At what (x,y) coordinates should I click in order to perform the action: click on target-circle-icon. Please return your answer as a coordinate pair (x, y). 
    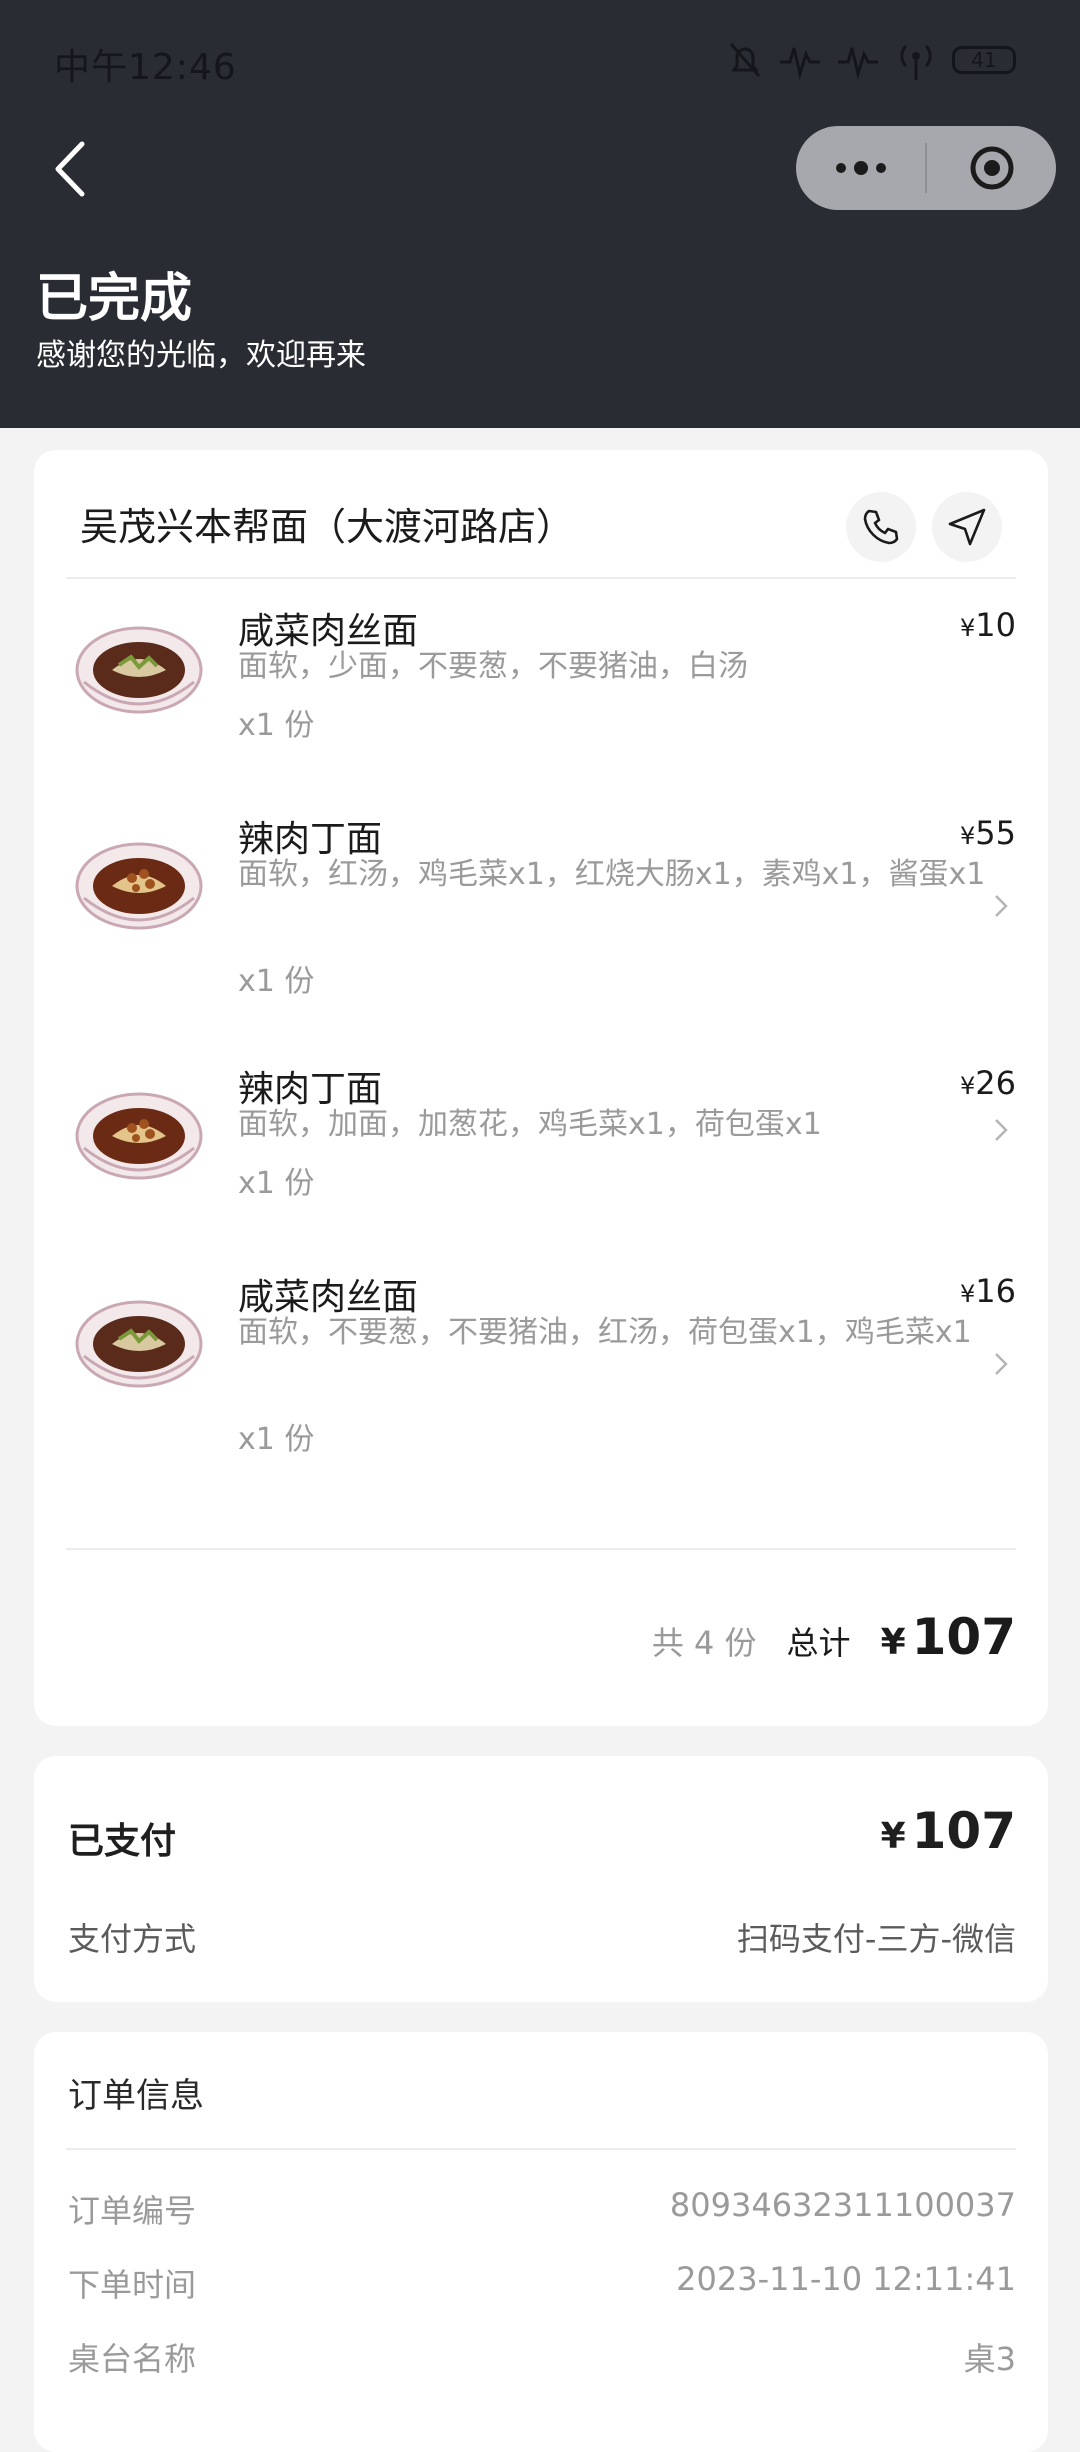
    Looking at the image, I should click on (991, 168).